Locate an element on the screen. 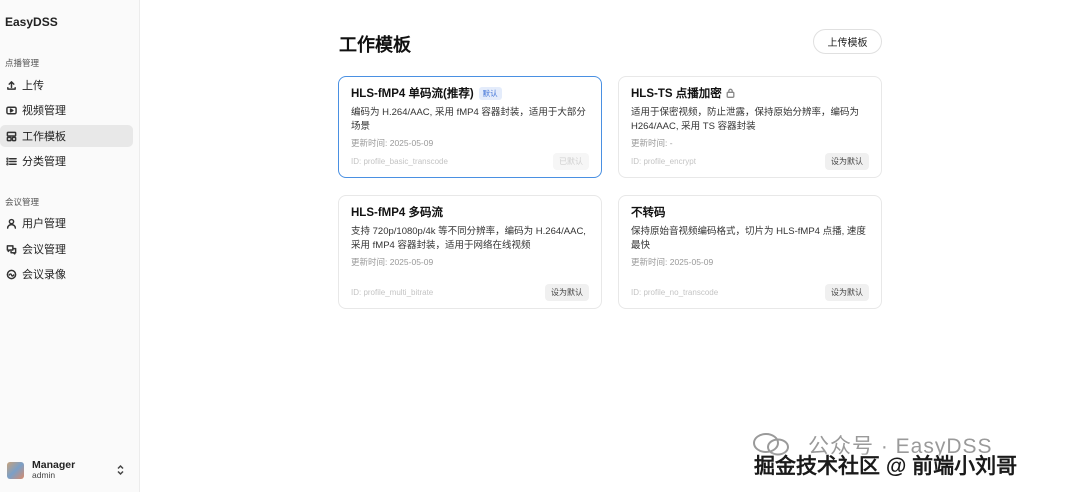  sidebar-item-upload: 上传 is located at coordinates (66, 85).